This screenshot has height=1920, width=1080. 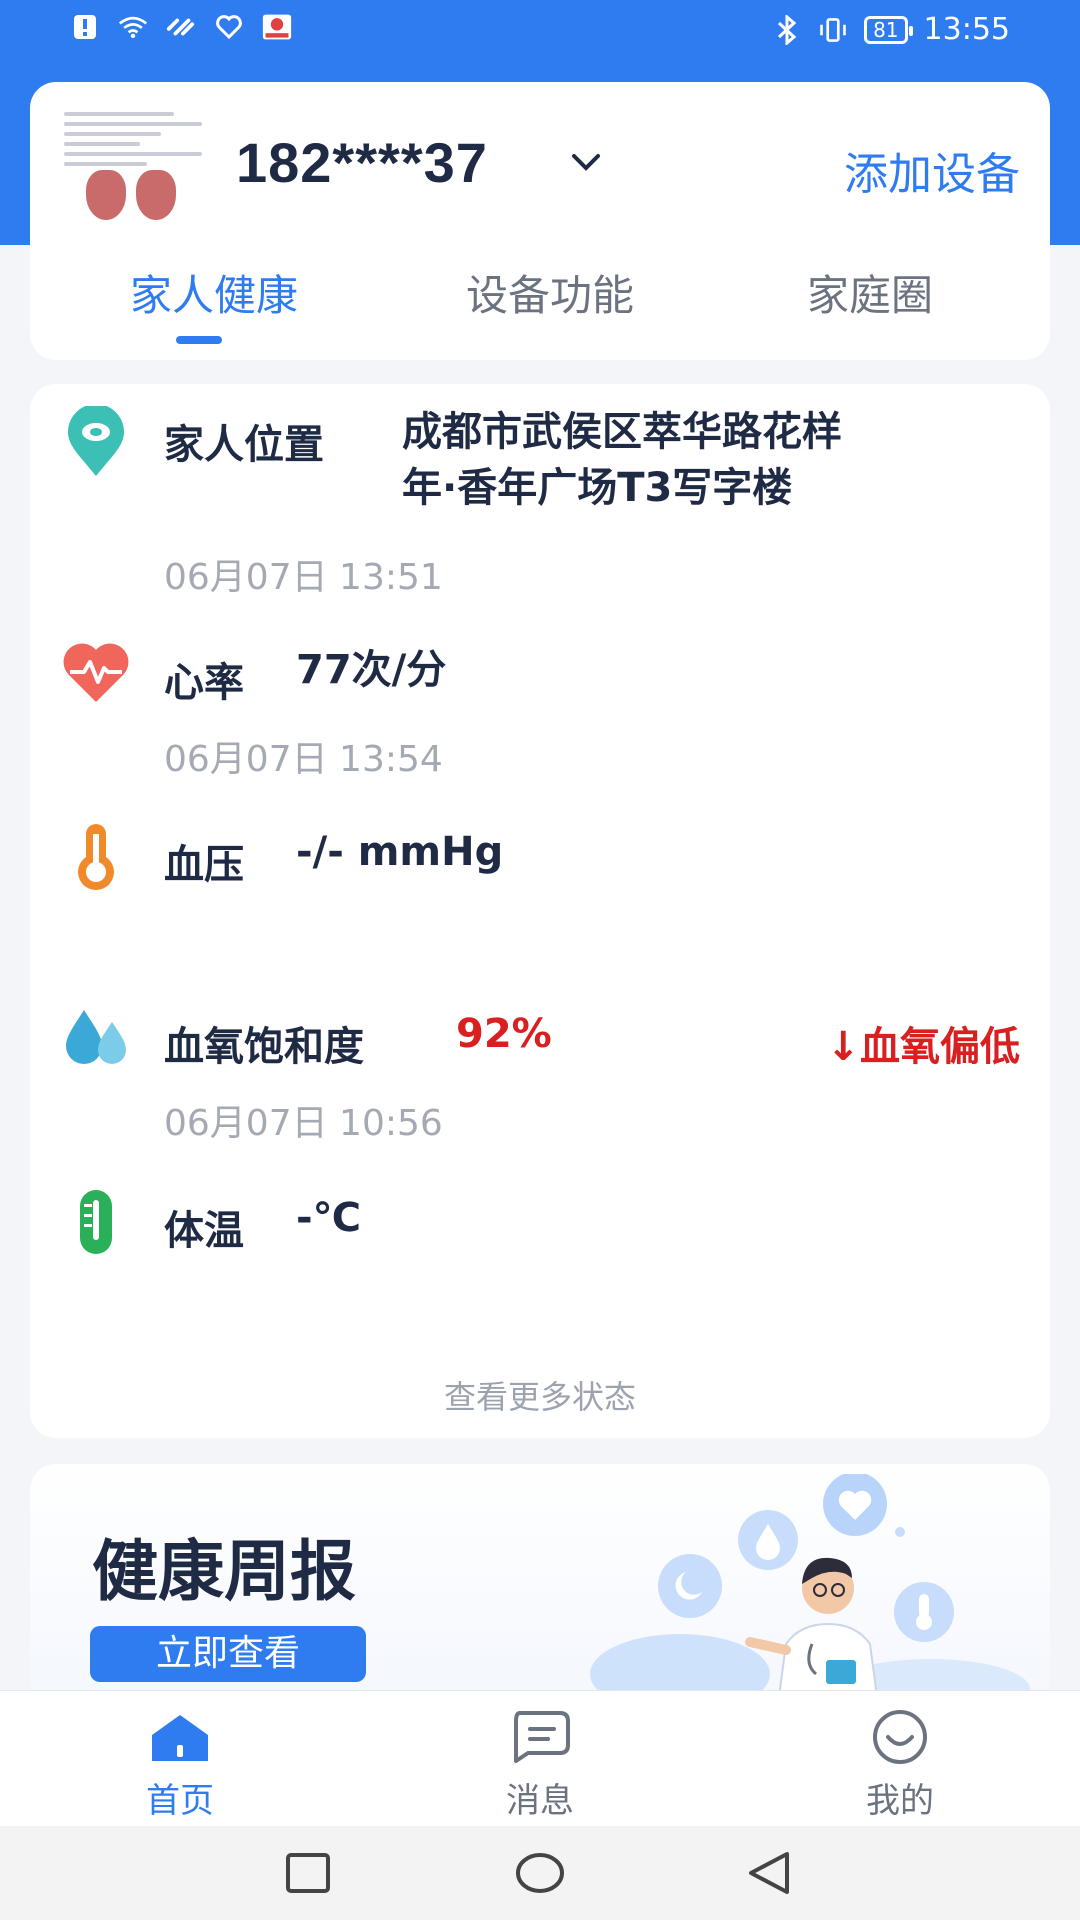 What do you see at coordinates (362, 162) in the screenshot?
I see `device-phone-number: 182****37` at bounding box center [362, 162].